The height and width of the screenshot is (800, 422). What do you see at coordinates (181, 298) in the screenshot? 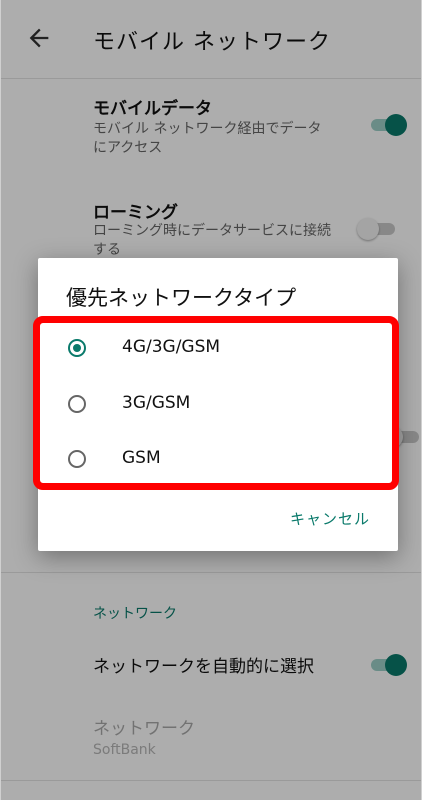
I see `dialog-title: 優先ネットワークタイプ` at bounding box center [181, 298].